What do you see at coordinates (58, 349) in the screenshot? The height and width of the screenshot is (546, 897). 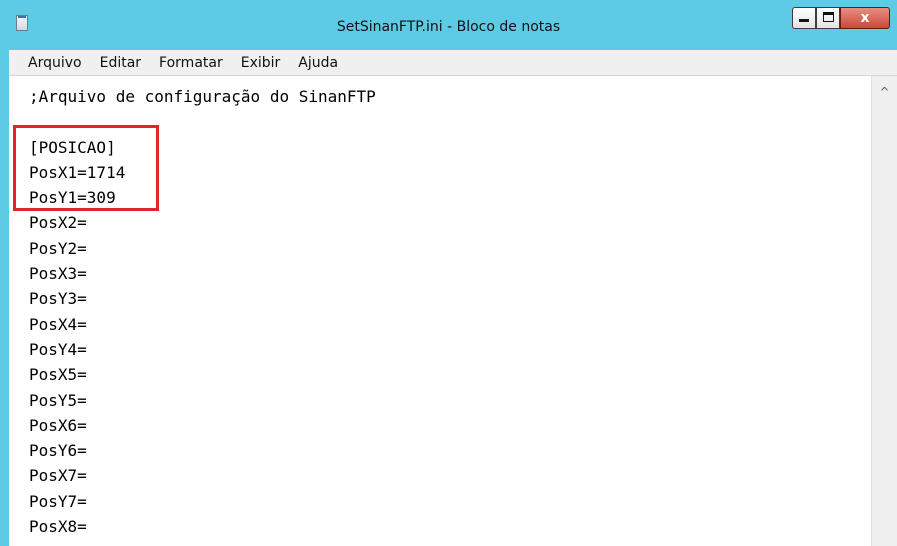 I see `editor-line: PosY4=` at bounding box center [58, 349].